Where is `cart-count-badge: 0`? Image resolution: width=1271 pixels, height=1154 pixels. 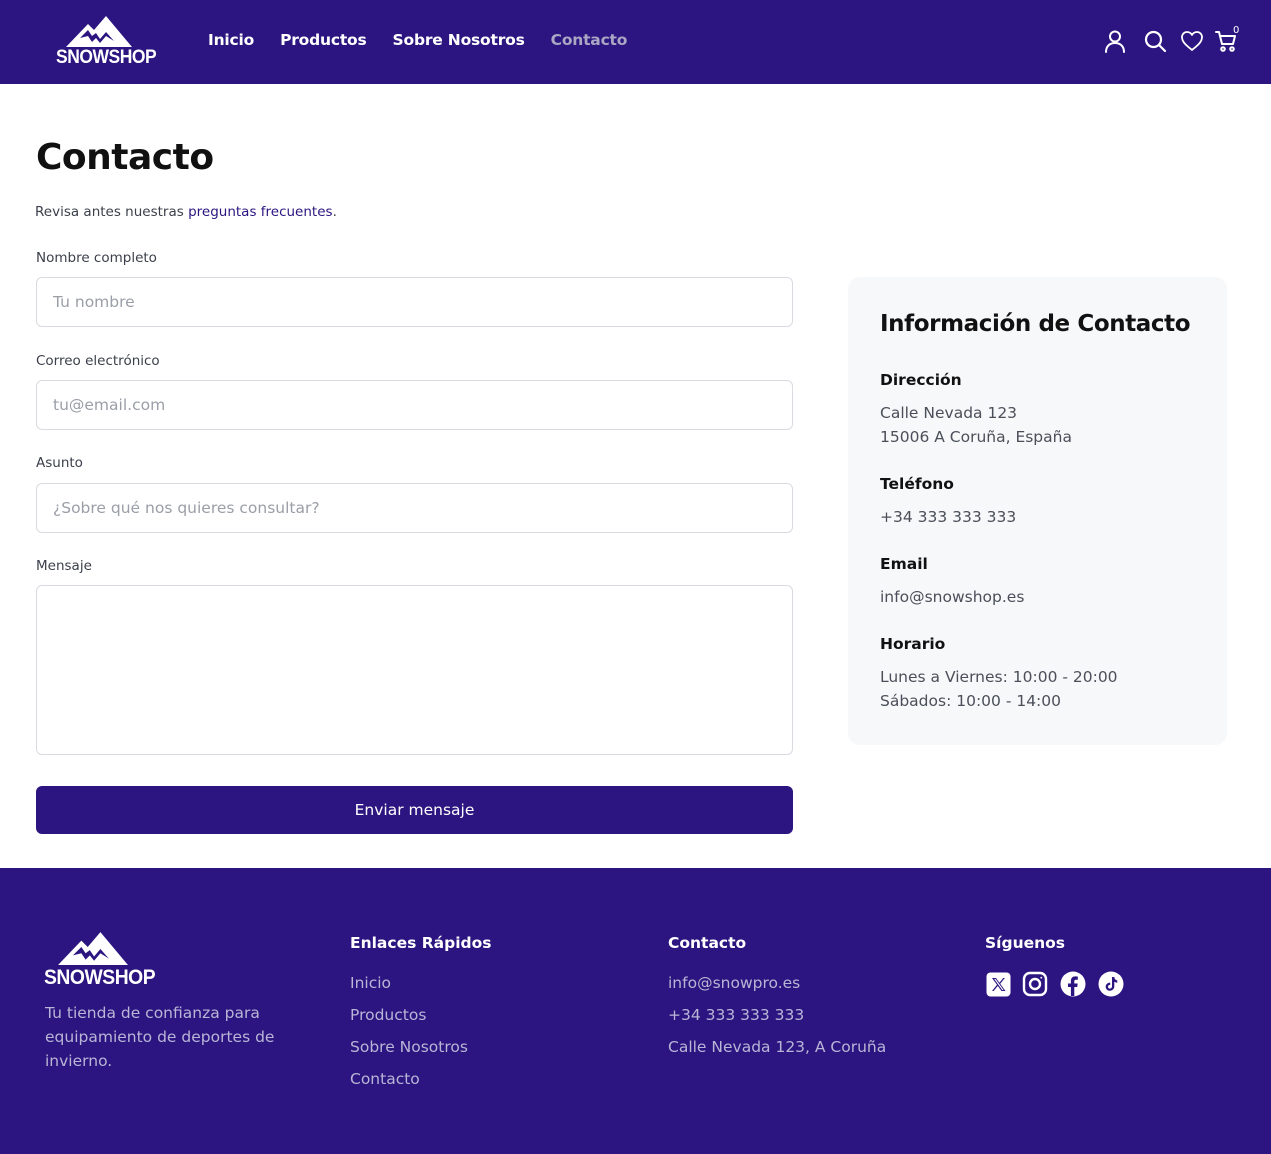
cart-count-badge: 0 is located at coordinates (1236, 30).